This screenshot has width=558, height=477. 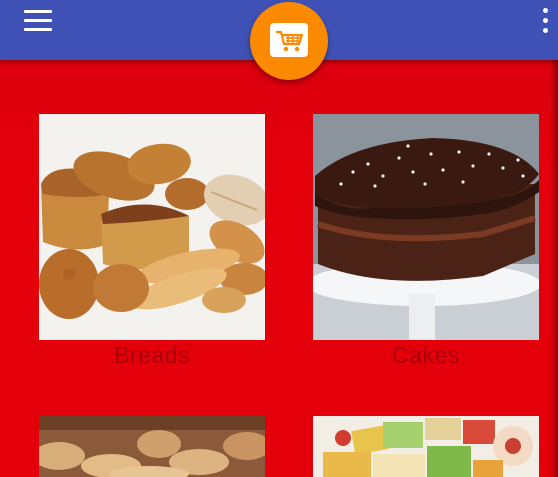 I want to click on edge-shadow, so click(x=554, y=268).